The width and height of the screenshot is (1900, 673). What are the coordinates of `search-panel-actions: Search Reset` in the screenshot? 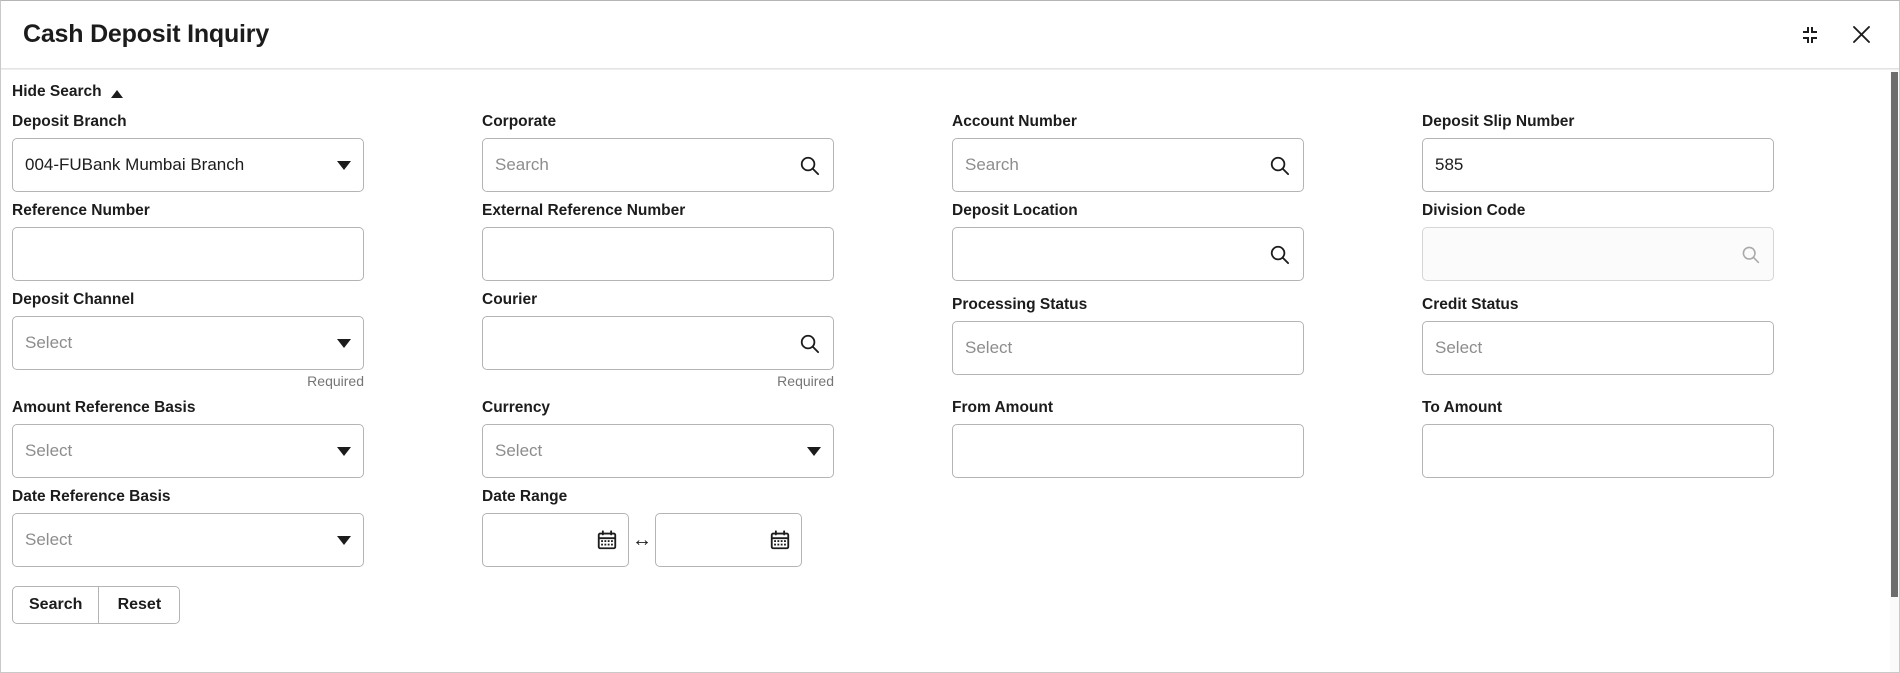 It's located at (955, 605).